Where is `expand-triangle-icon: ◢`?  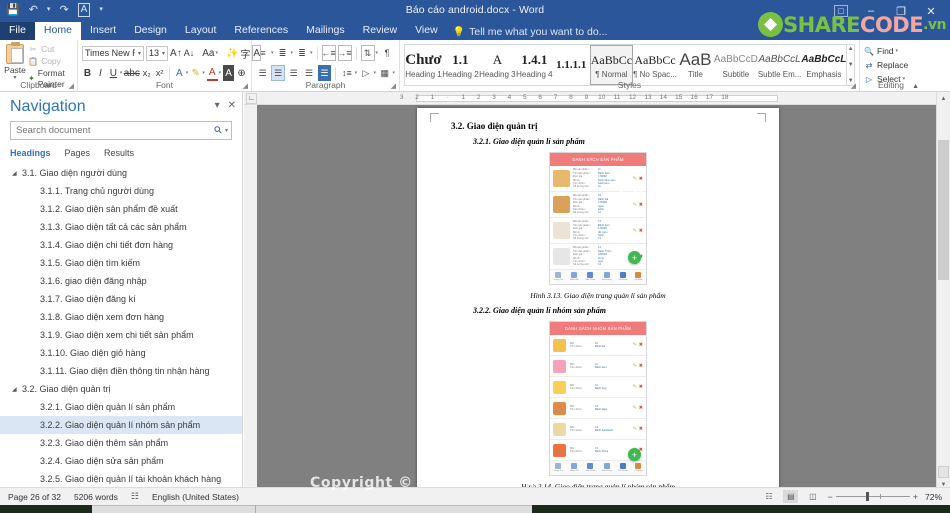 expand-triangle-icon: ◢ is located at coordinates (17, 389).